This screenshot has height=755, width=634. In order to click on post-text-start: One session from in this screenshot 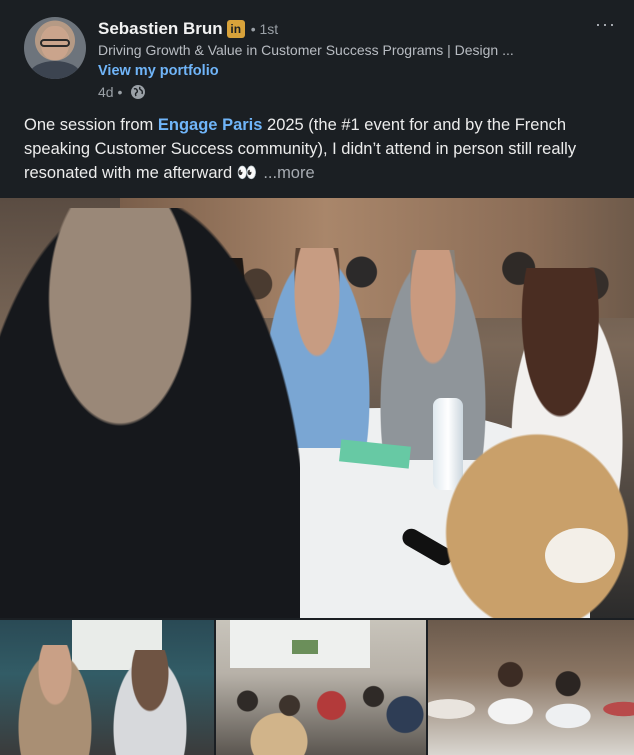, I will do `click(91, 125)`.